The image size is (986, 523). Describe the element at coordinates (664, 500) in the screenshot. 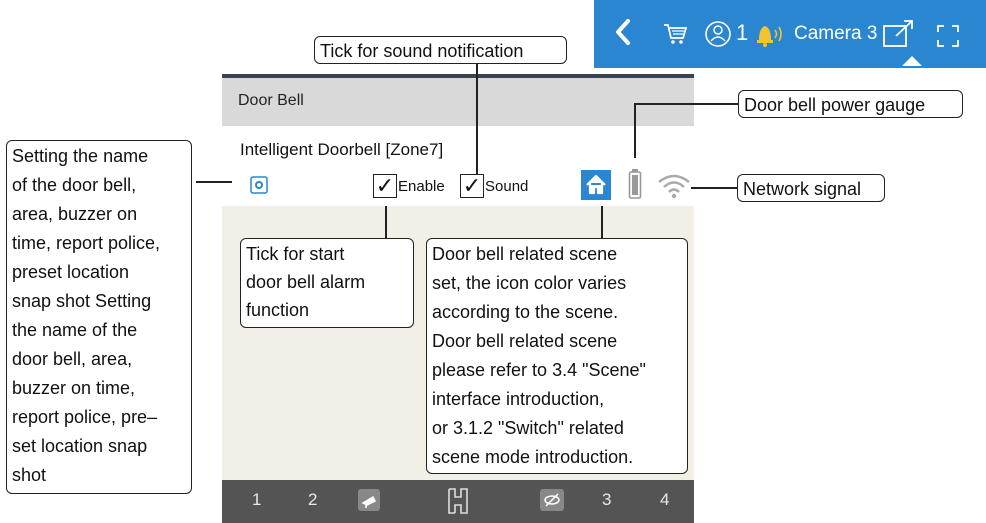

I see `nav-item-4: 4` at that location.